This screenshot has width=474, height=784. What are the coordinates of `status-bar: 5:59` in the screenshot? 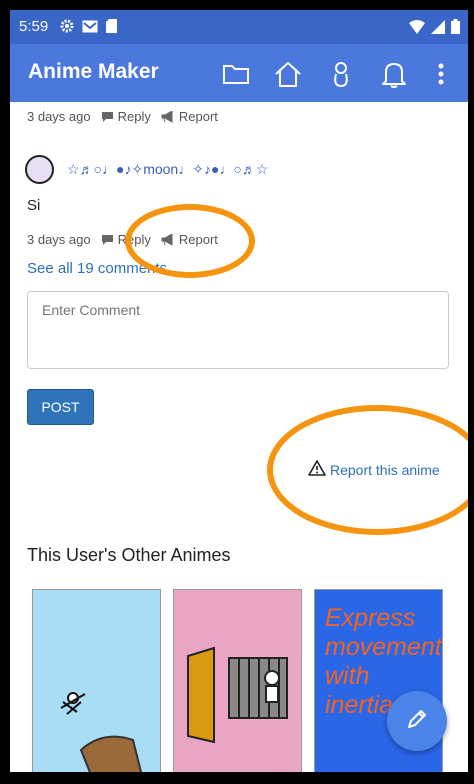 It's located at (239, 27).